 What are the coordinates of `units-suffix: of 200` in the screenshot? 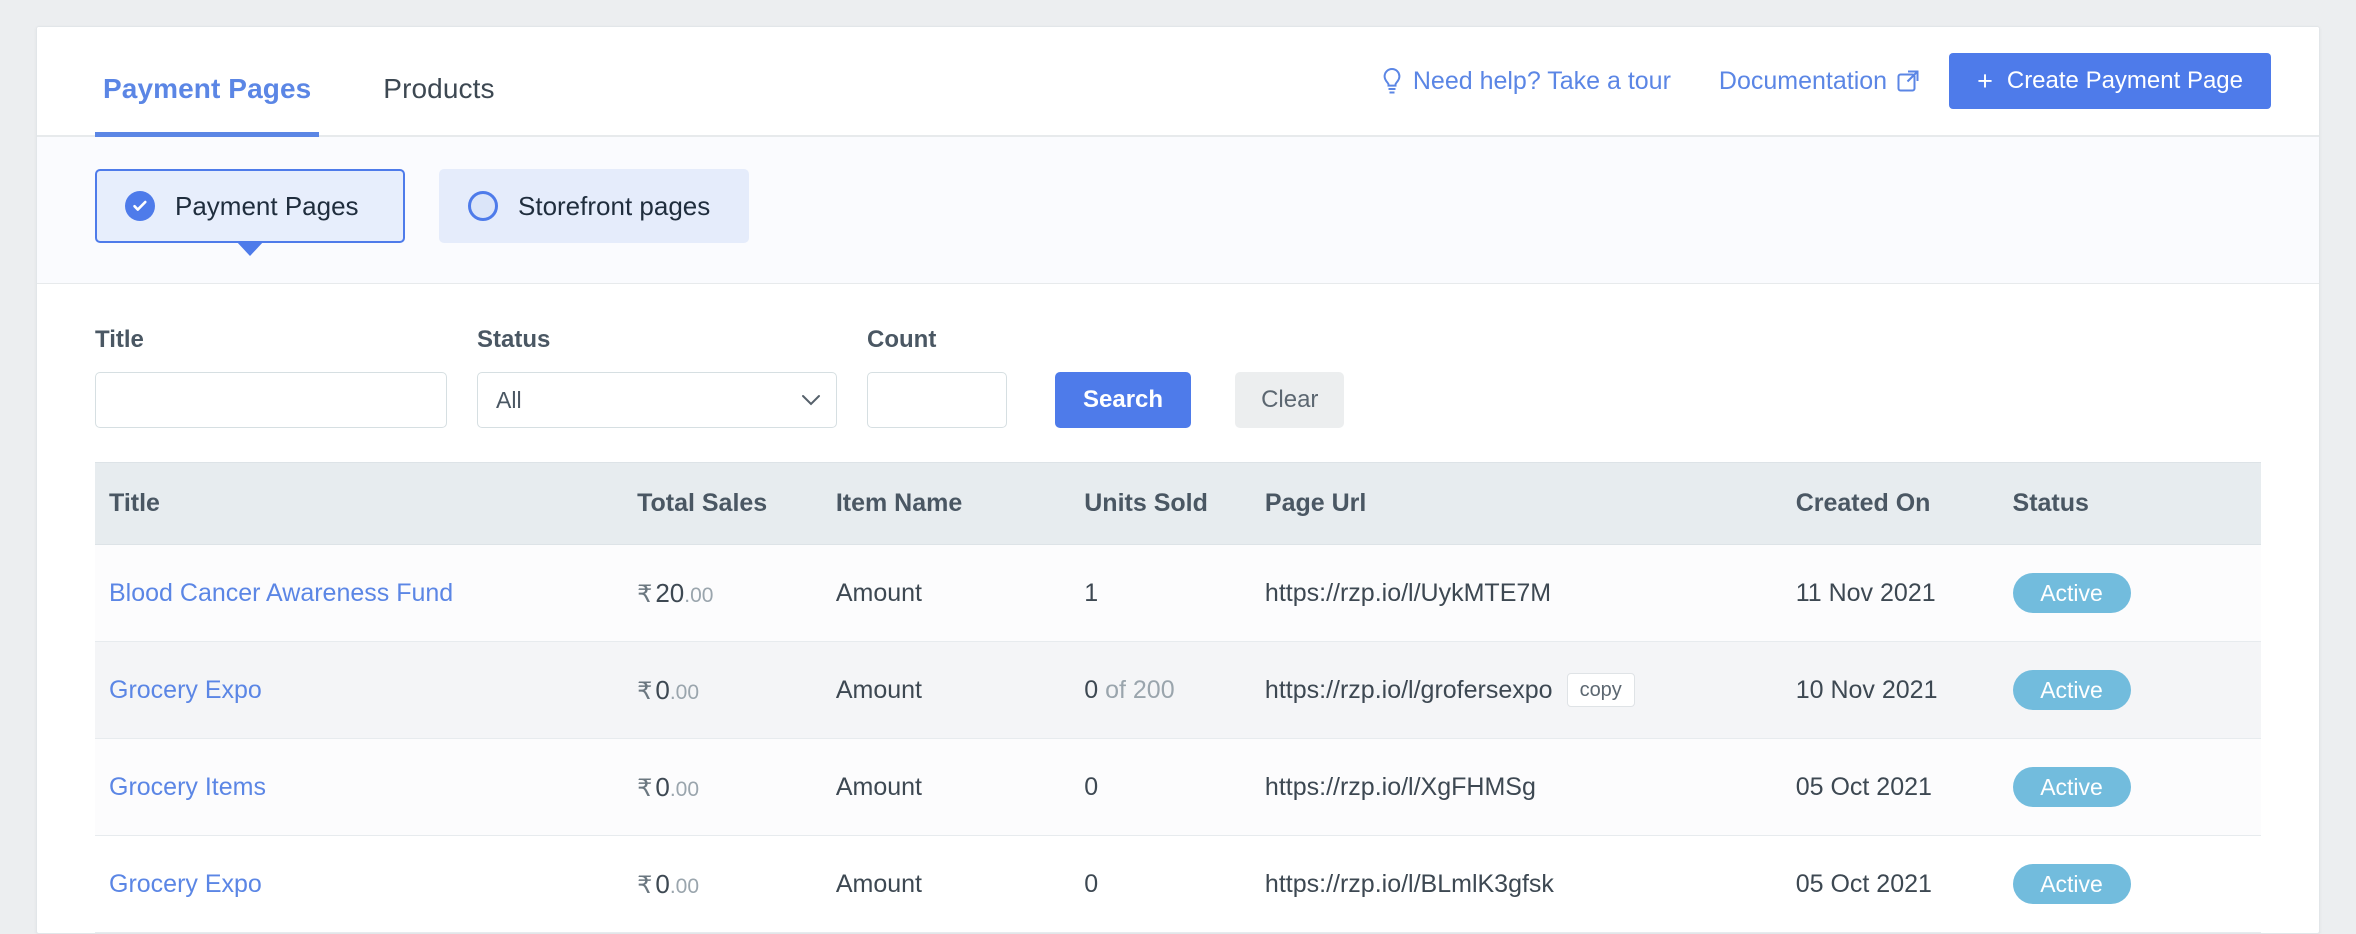 It's located at (1136, 689).